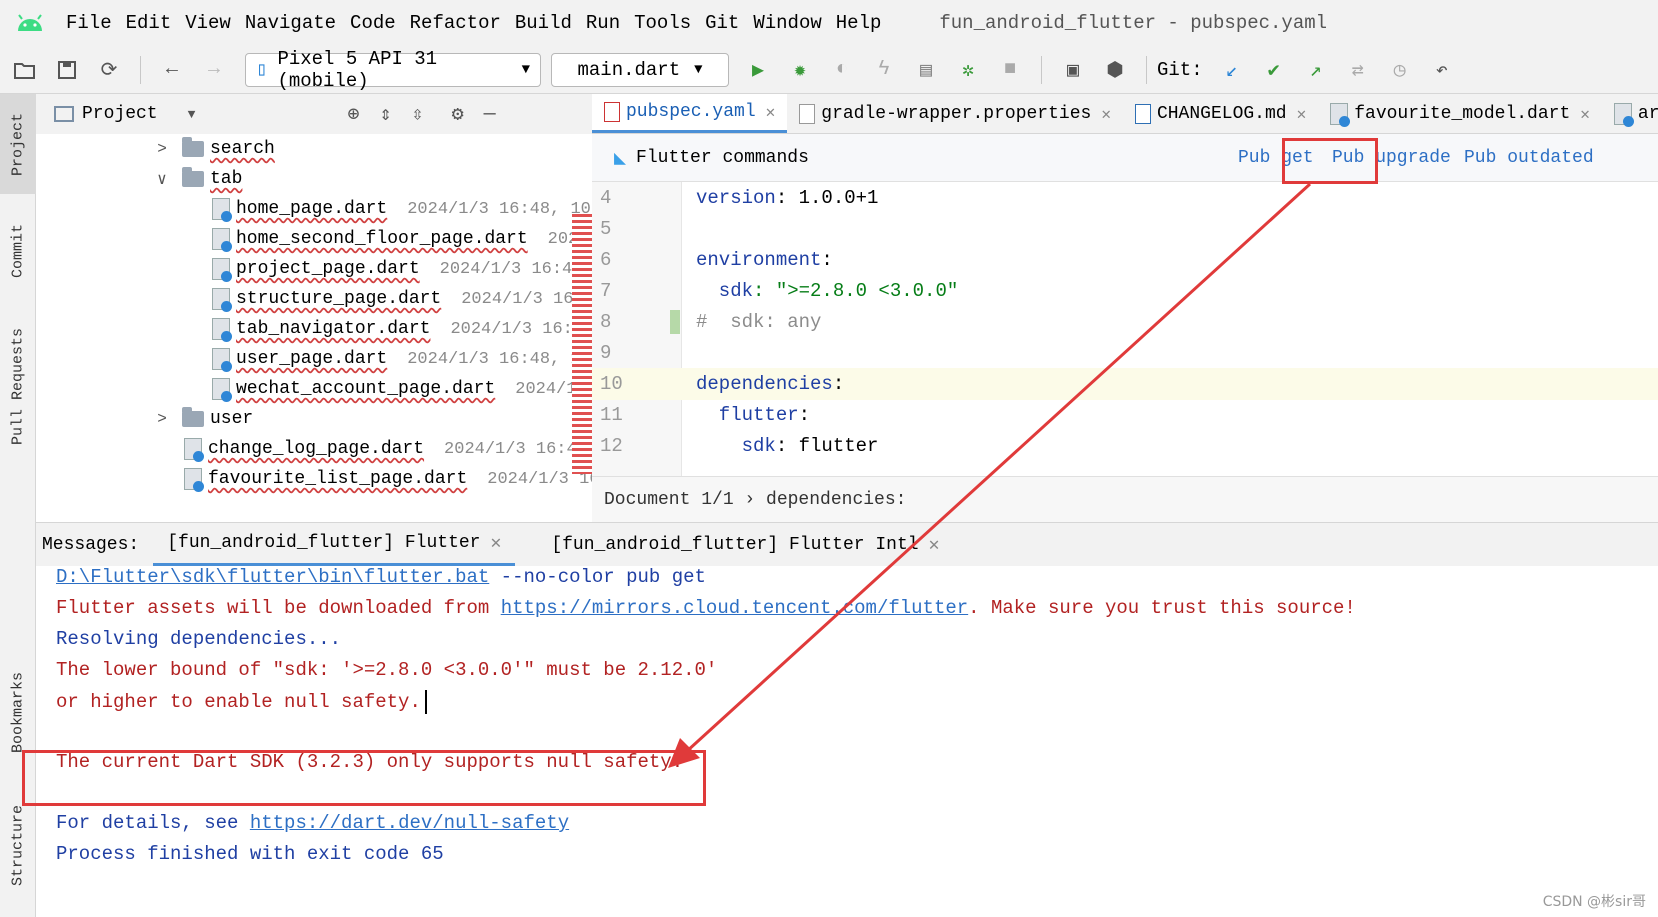 The height and width of the screenshot is (917, 1658). Describe the element at coordinates (1400, 70) in the screenshot. I see `history-clock-icon: ◷` at that location.